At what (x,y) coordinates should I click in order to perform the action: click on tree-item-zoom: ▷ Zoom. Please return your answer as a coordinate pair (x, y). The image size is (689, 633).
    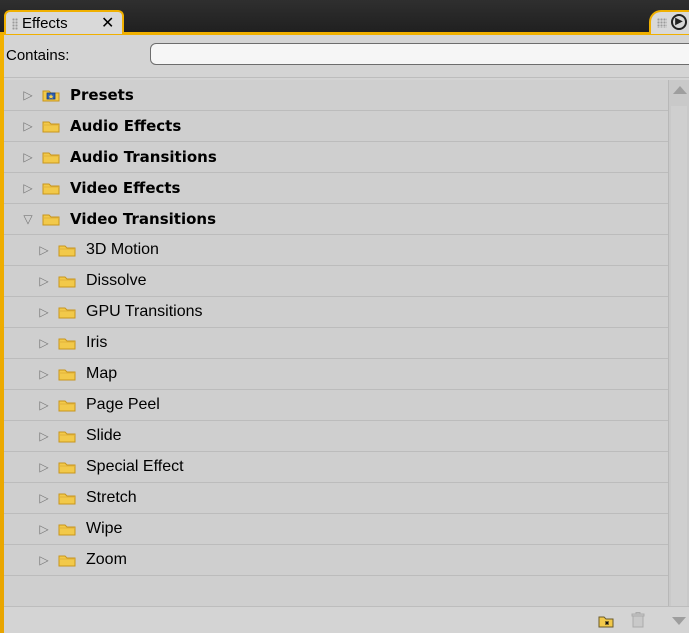
    Looking at the image, I should click on (336, 560).